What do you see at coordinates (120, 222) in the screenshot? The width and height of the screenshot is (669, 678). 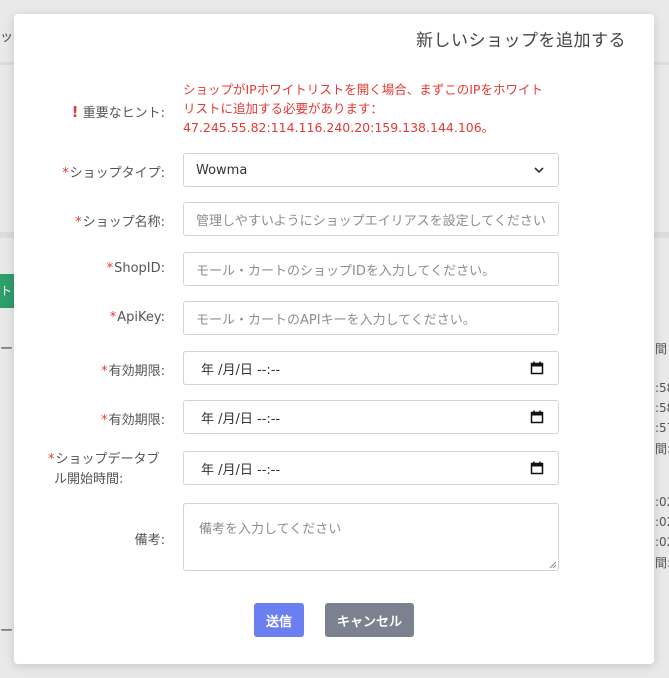 I see `shop-name-label: *ショップ名称:` at bounding box center [120, 222].